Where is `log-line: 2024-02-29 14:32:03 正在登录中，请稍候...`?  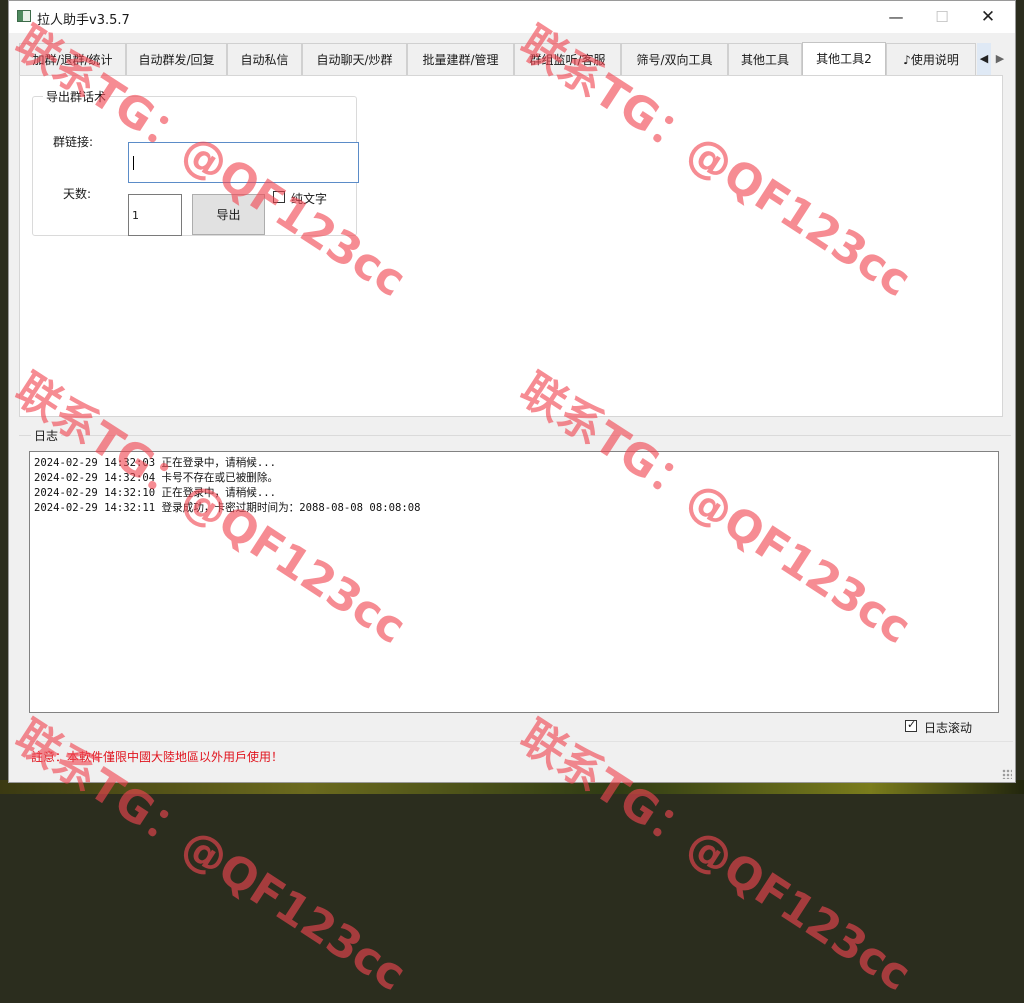
log-line: 2024-02-29 14:32:03 正在登录中，请稍候... is located at coordinates (155, 463).